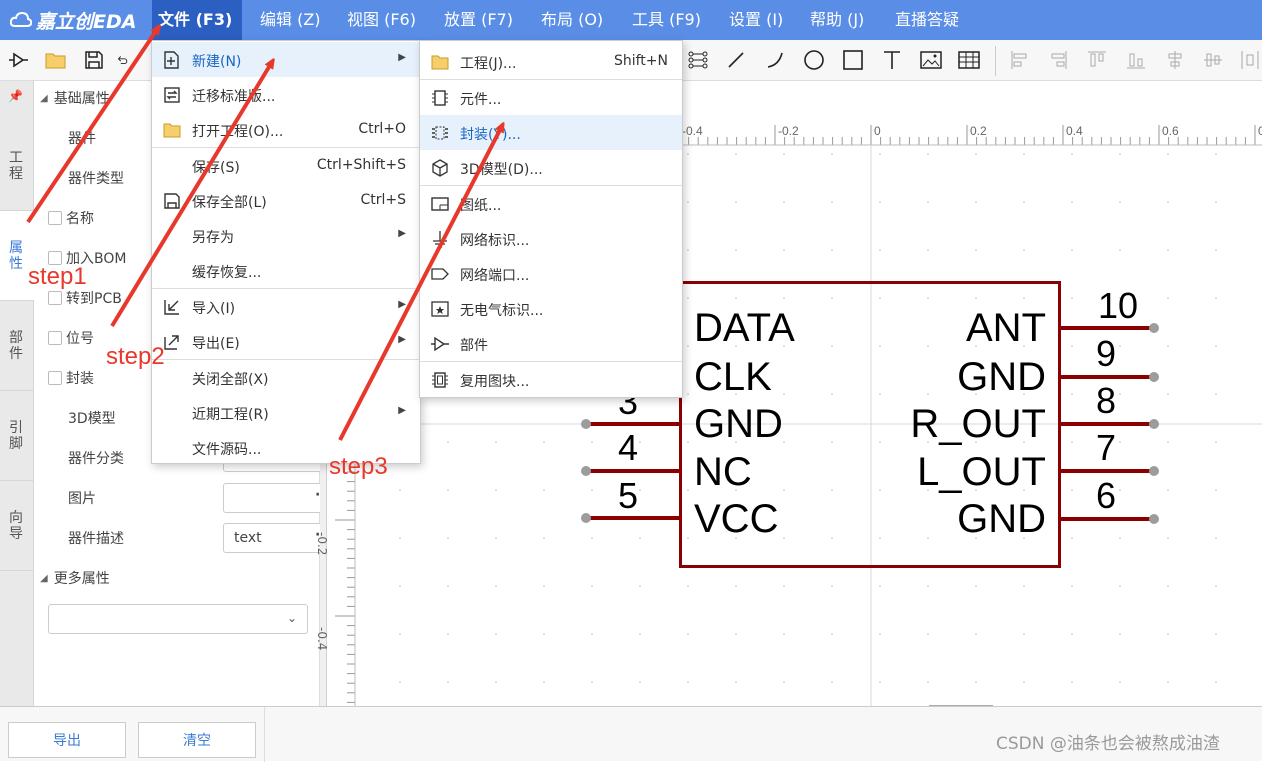 The image size is (1262, 762). I want to click on menu-item-save: 保存(S) Ctrl+Shift+S, so click(286, 165).